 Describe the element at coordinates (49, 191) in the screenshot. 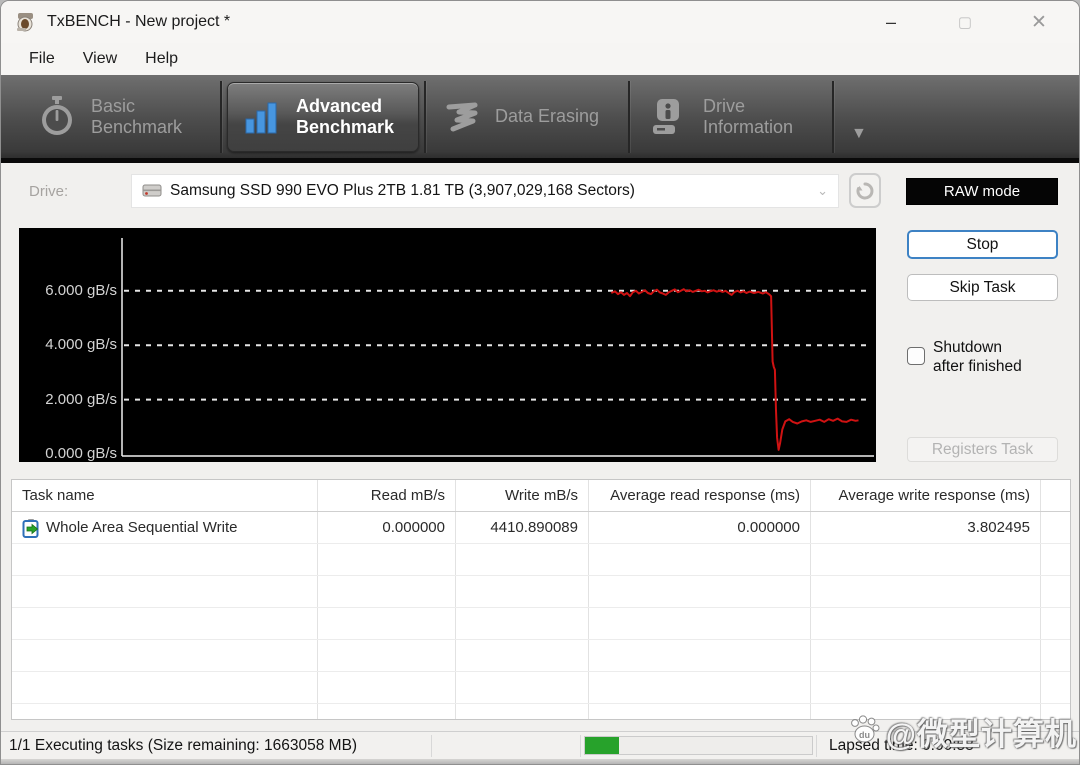

I see `drive-label: Drive:` at that location.